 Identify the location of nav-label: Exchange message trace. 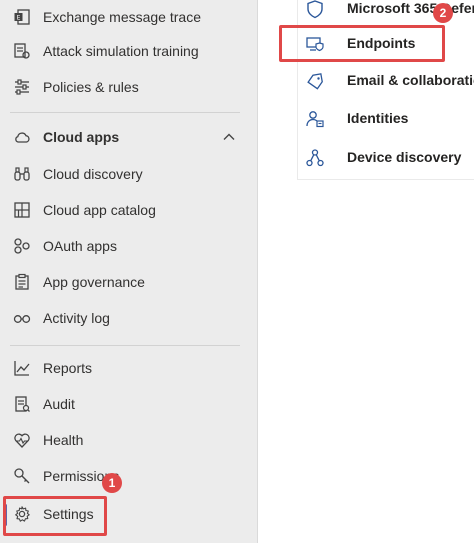
(122, 17).